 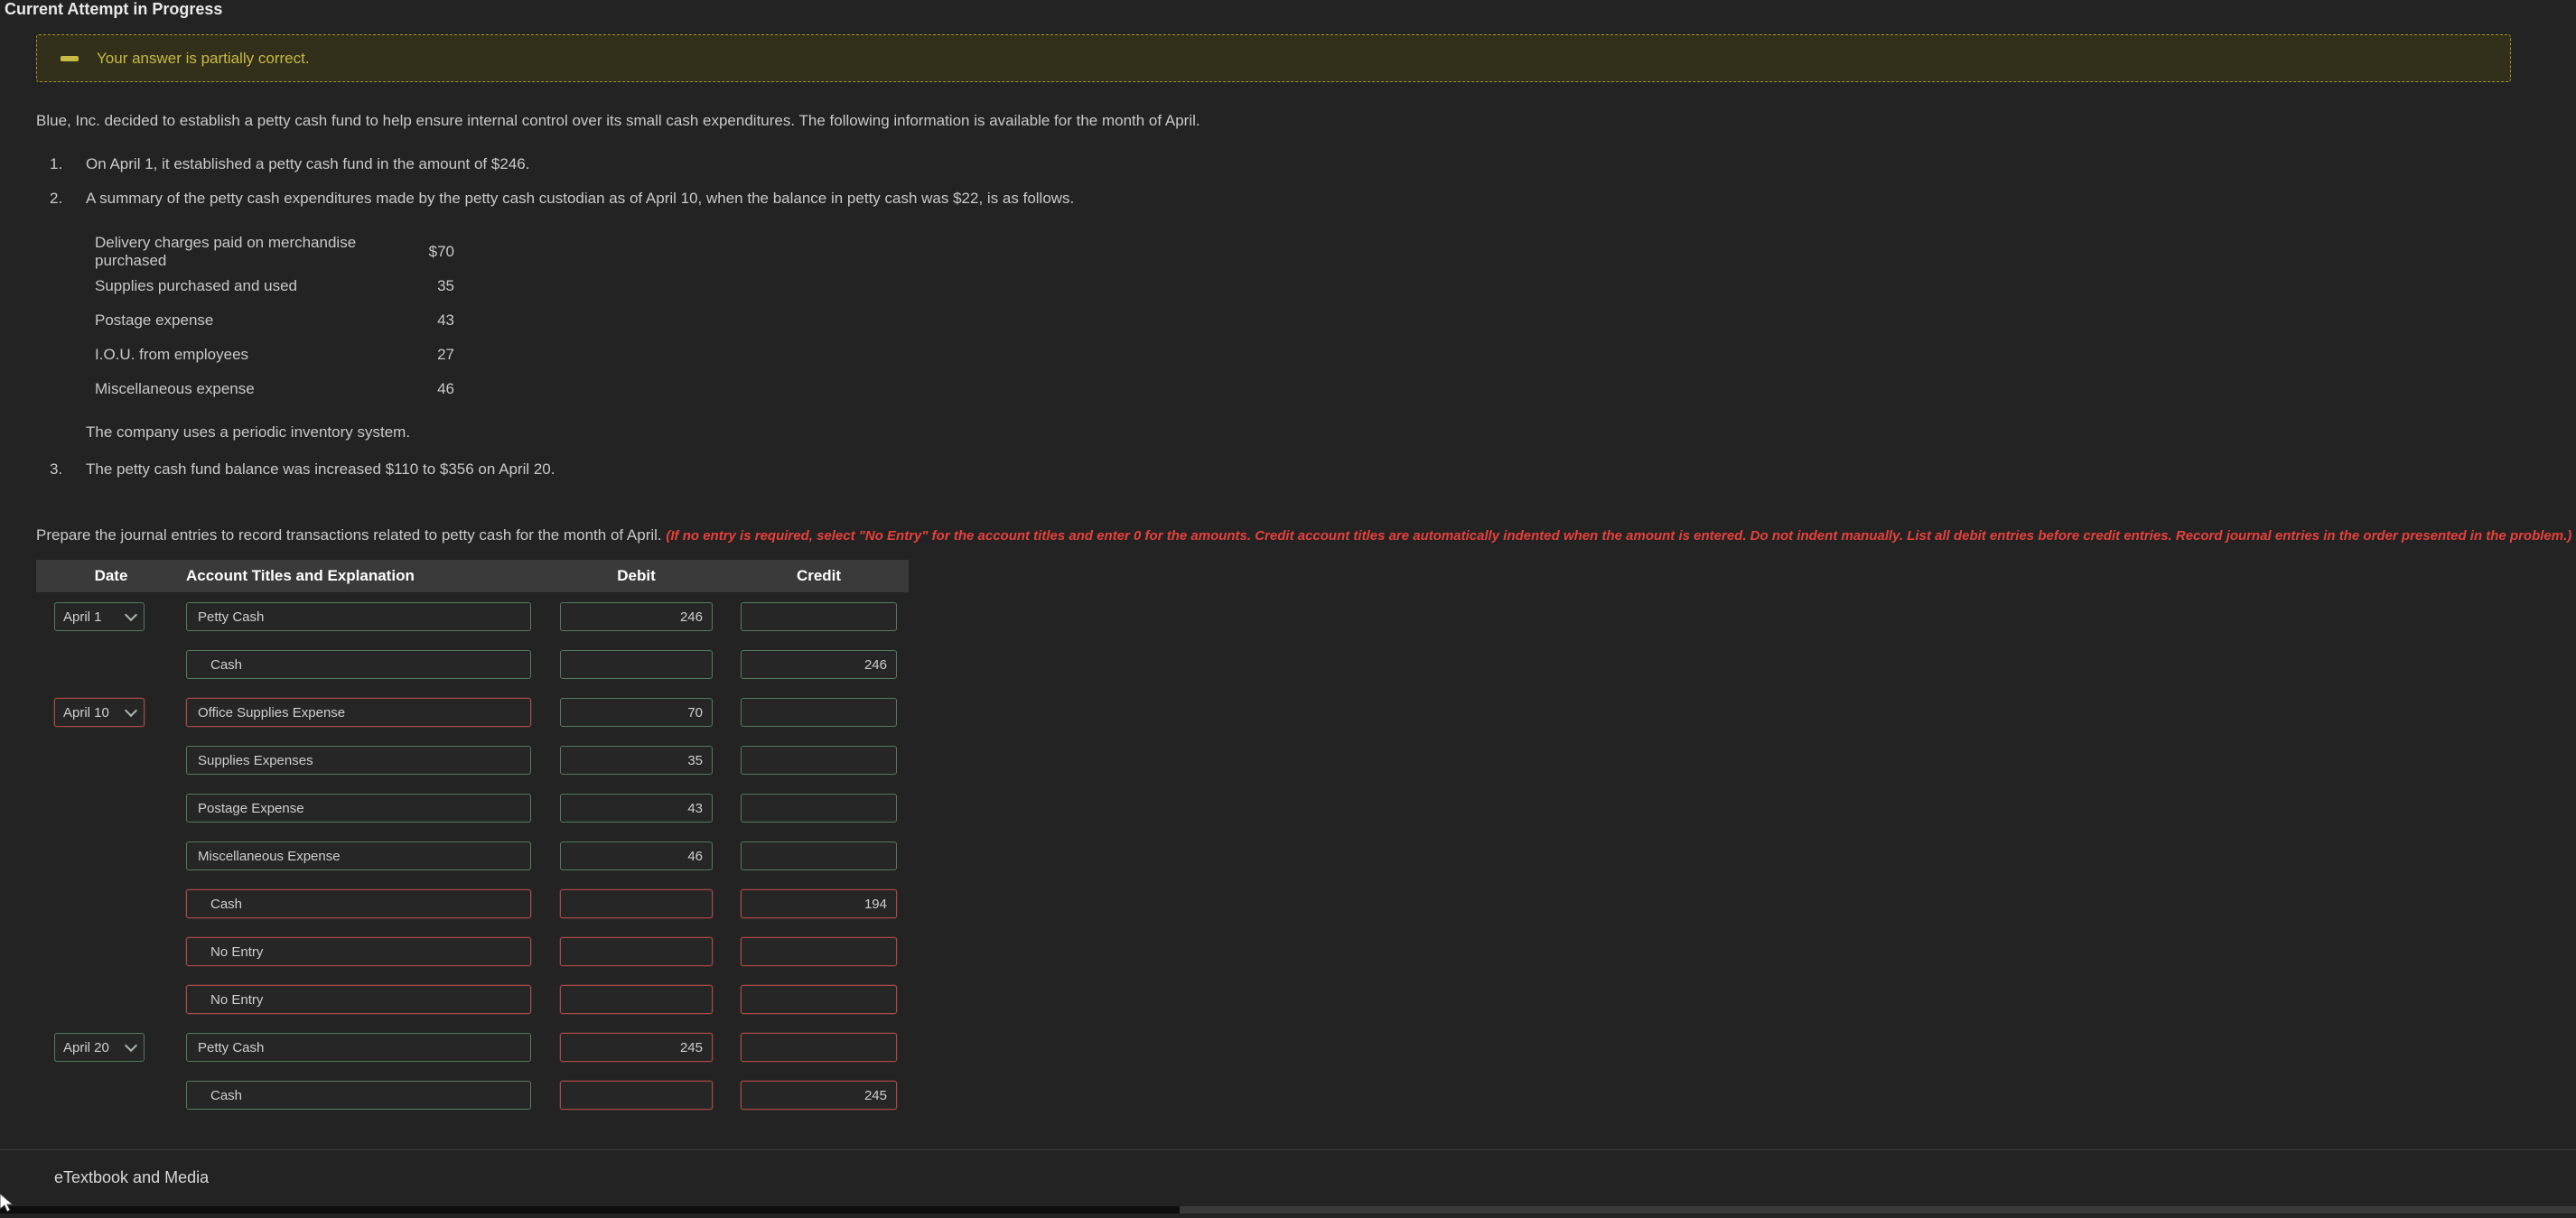 I want to click on etextbook-and-media-section: eTextbook and Media, so click(x=131, y=1177).